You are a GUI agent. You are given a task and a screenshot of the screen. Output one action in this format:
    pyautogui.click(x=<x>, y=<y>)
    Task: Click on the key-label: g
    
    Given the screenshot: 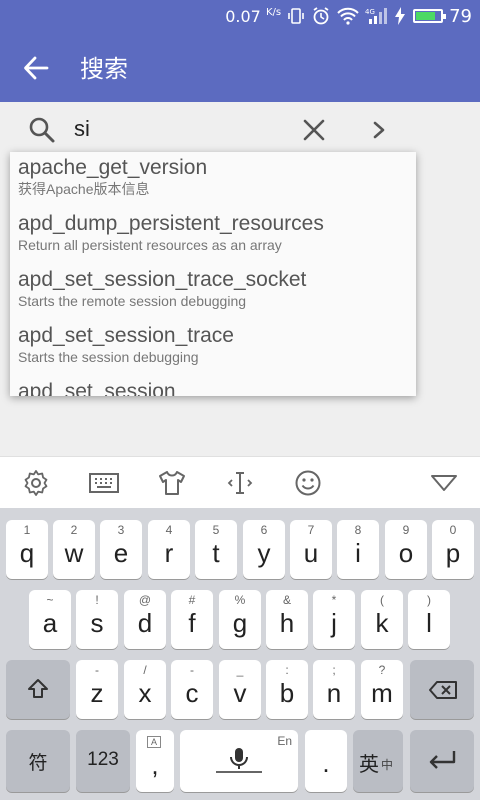 What is the action you would take?
    pyautogui.click(x=240, y=623)
    